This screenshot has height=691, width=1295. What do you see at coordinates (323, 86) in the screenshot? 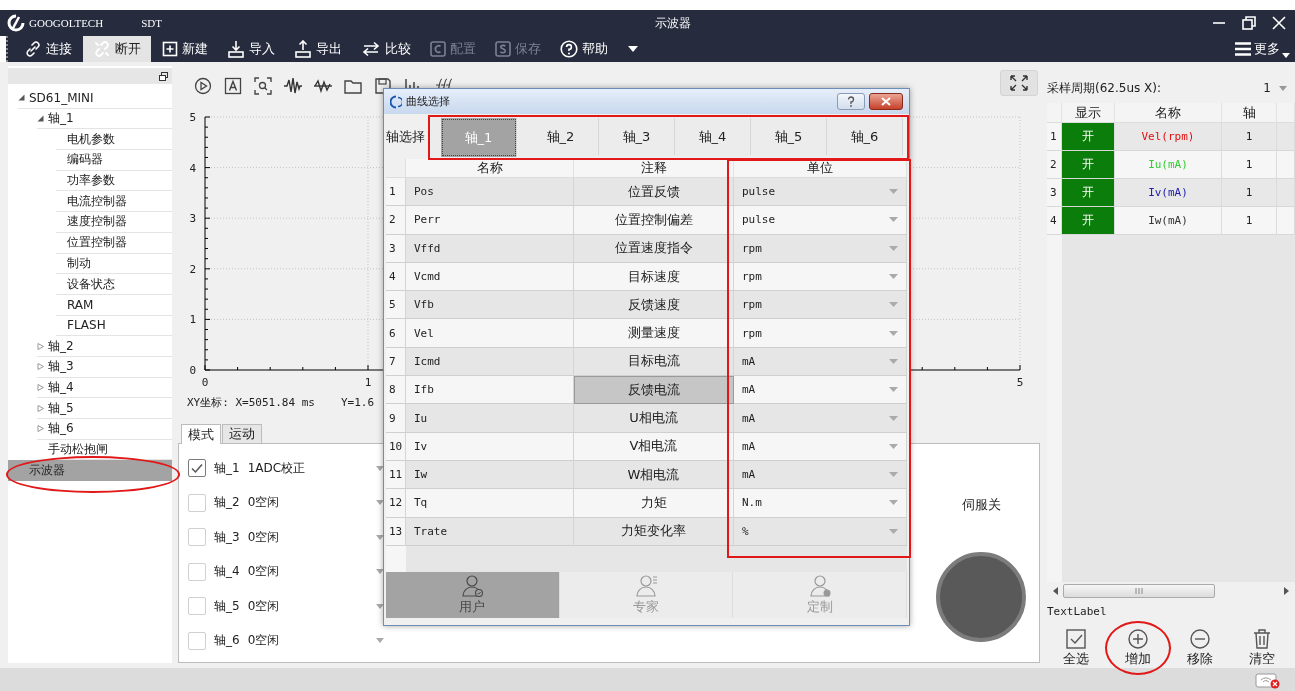
I see `wave-line-icon` at bounding box center [323, 86].